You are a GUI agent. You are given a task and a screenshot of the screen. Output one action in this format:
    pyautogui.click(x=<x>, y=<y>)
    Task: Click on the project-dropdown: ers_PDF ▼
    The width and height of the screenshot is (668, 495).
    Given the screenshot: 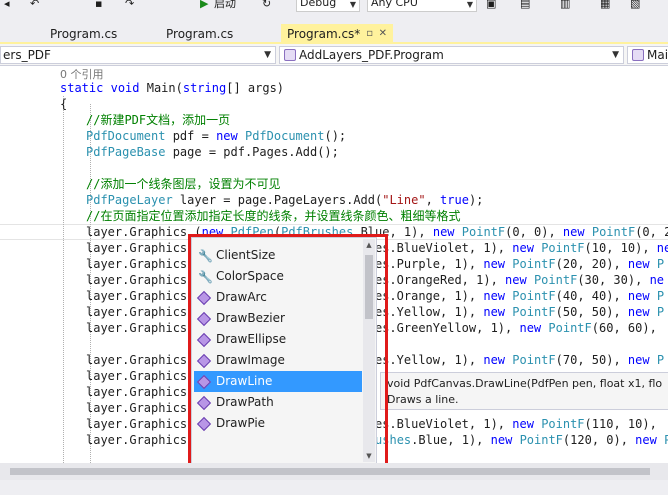 What is the action you would take?
    pyautogui.click(x=138, y=55)
    